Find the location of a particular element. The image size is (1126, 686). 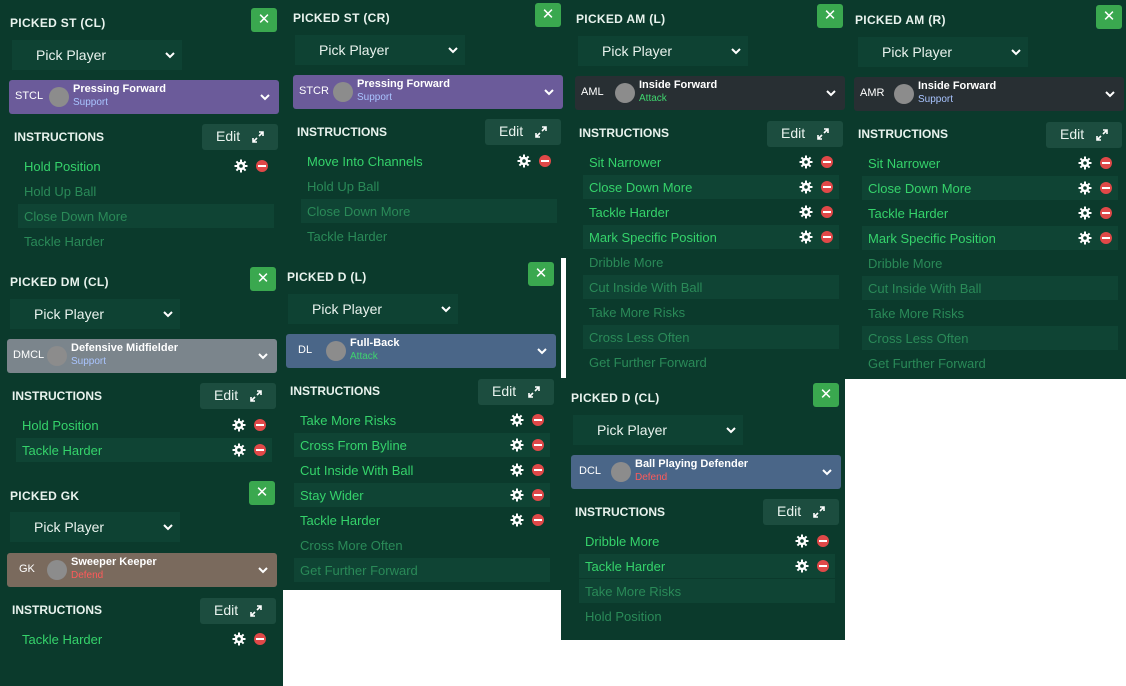

role-selector: DL Full-Back Attack is located at coordinates (421, 351).